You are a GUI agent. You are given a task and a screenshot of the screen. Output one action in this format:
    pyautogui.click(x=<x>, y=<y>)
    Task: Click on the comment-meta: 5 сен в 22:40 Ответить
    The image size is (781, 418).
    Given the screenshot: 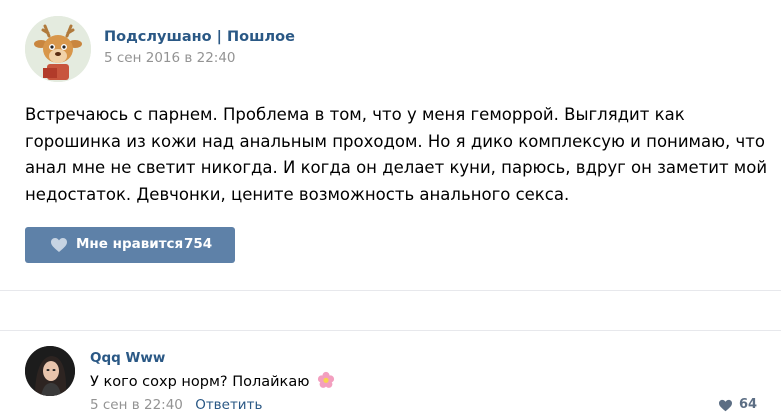 What is the action you would take?
    pyautogui.click(x=176, y=405)
    